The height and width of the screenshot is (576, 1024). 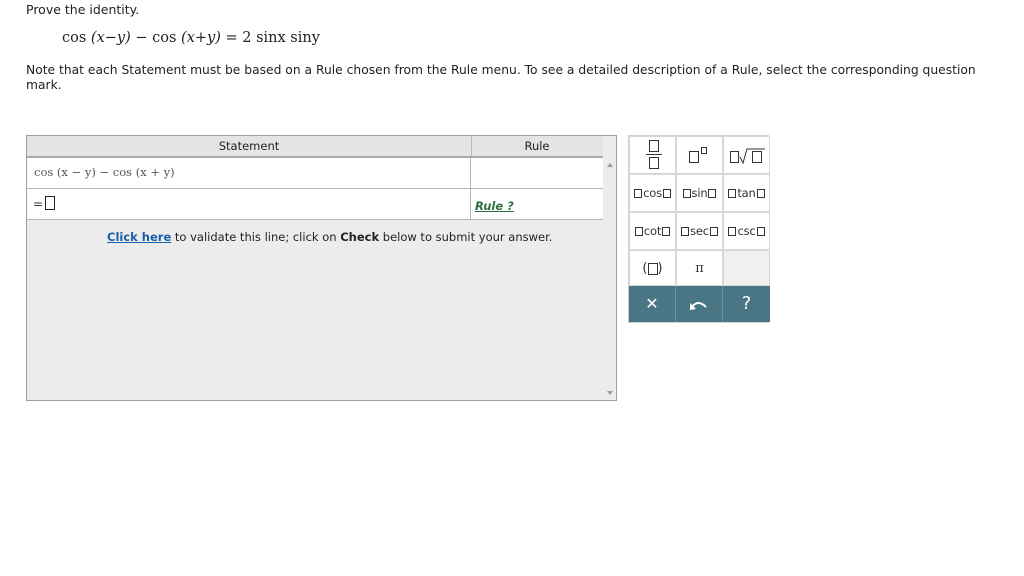 I want to click on identity-arg-2: (x+y), so click(x=201, y=38).